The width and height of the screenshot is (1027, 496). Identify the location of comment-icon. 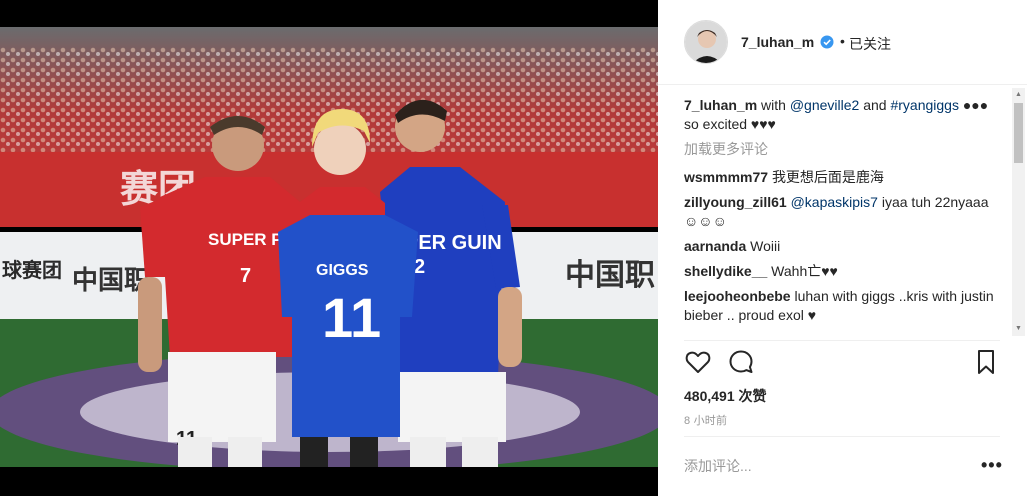
(741, 362).